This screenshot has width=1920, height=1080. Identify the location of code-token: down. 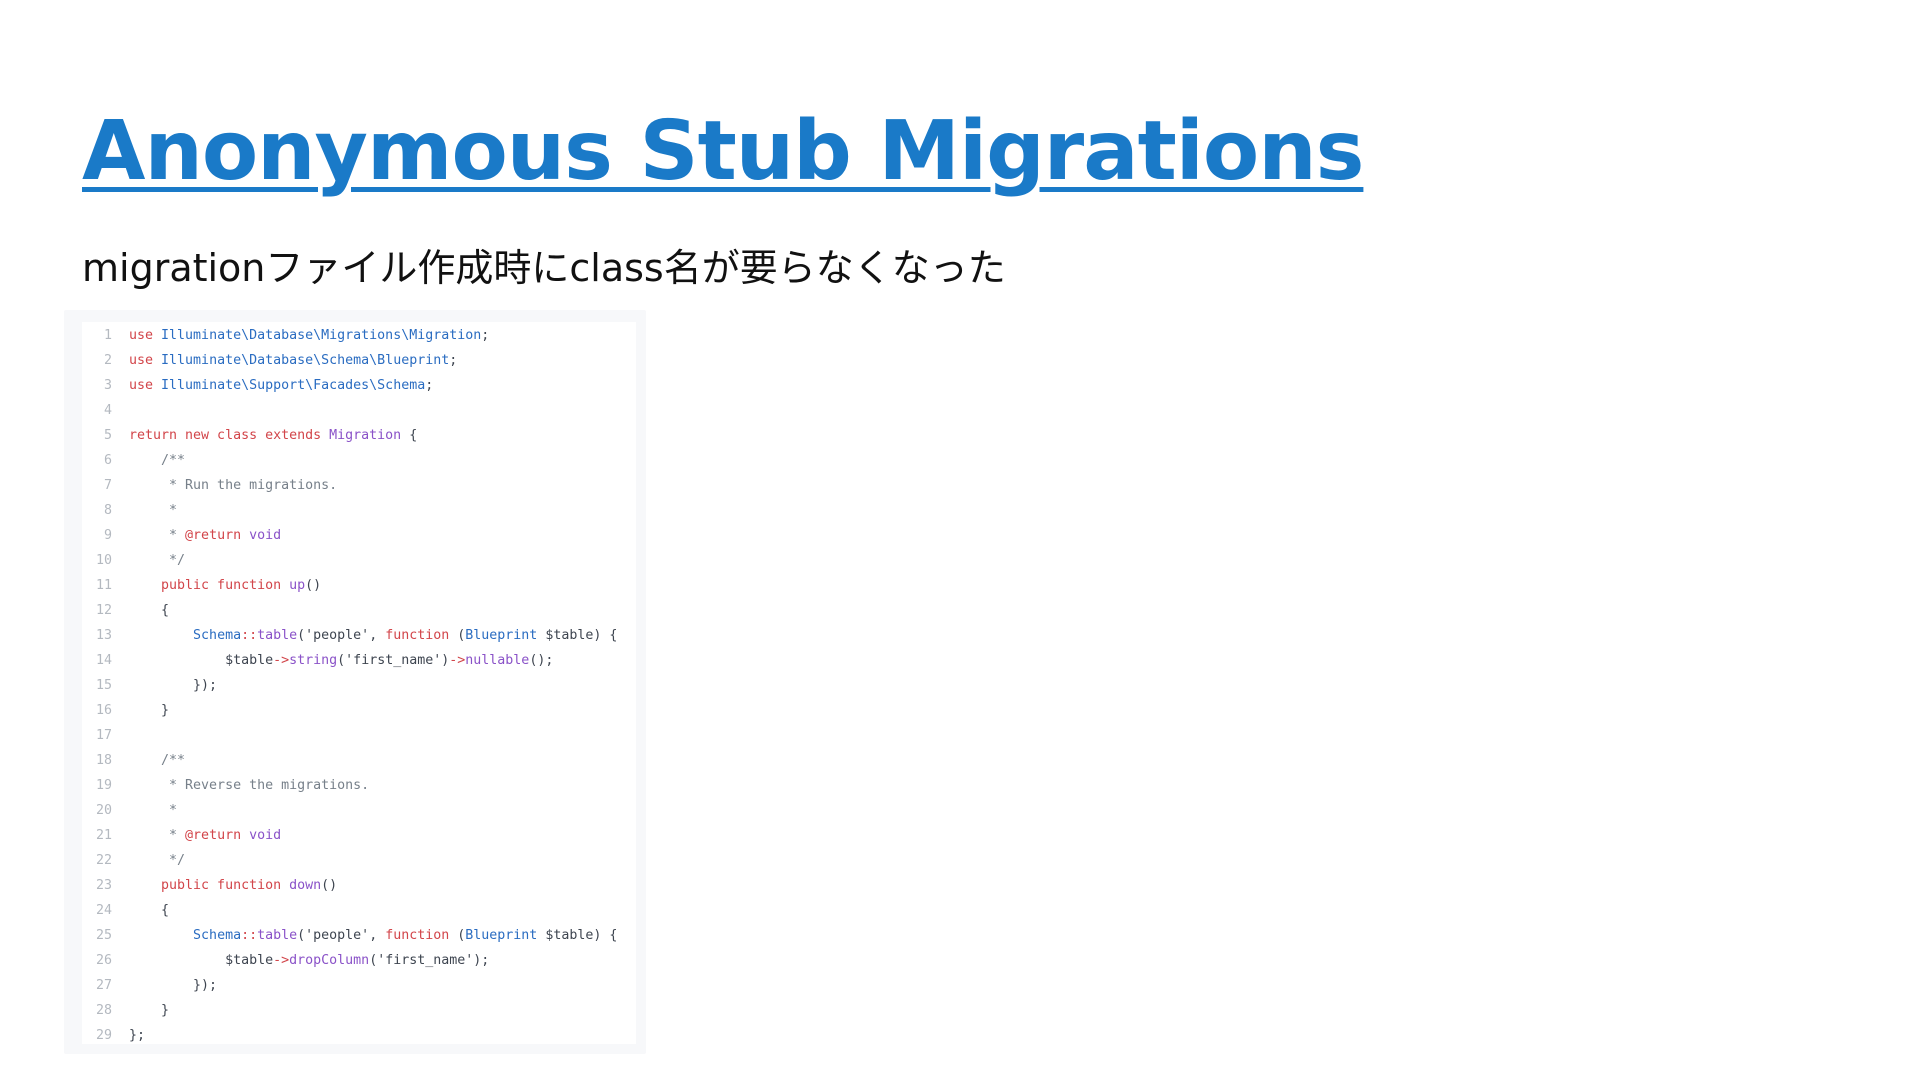
(305, 885).